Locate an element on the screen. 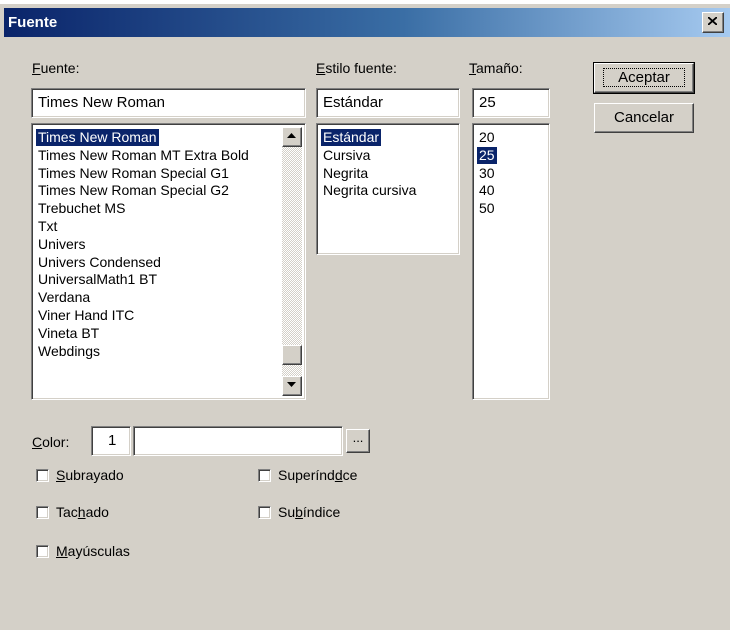 This screenshot has width=730, height=630. font-input-value: Times New Roman is located at coordinates (101, 102).